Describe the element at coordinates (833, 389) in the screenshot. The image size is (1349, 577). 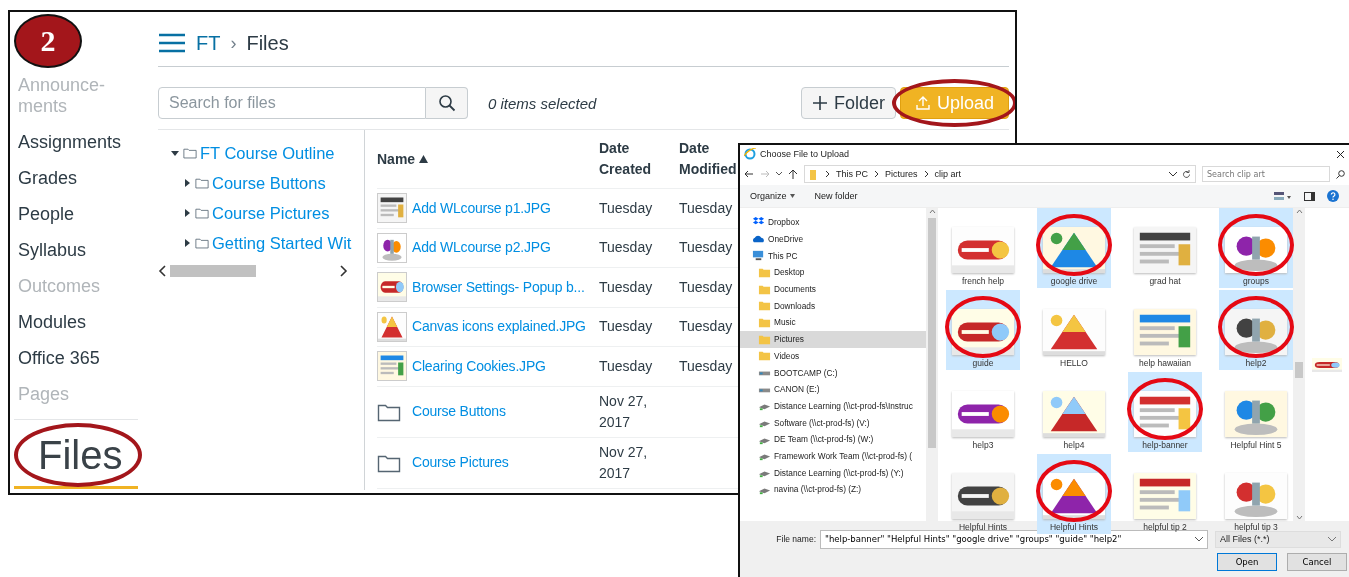
I see `nav-pane-item: CANON (E:)` at that location.